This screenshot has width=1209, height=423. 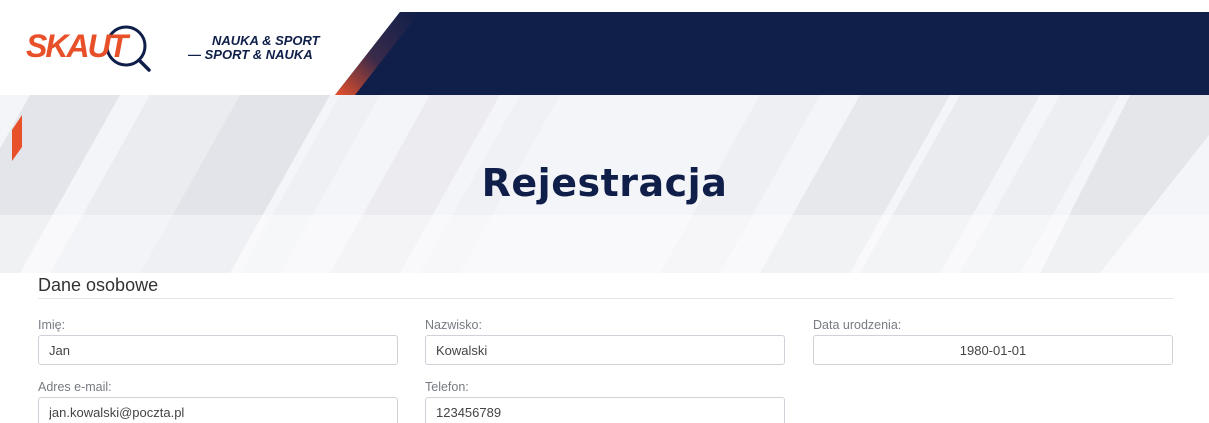 I want to click on section-divider, so click(x=605, y=298).